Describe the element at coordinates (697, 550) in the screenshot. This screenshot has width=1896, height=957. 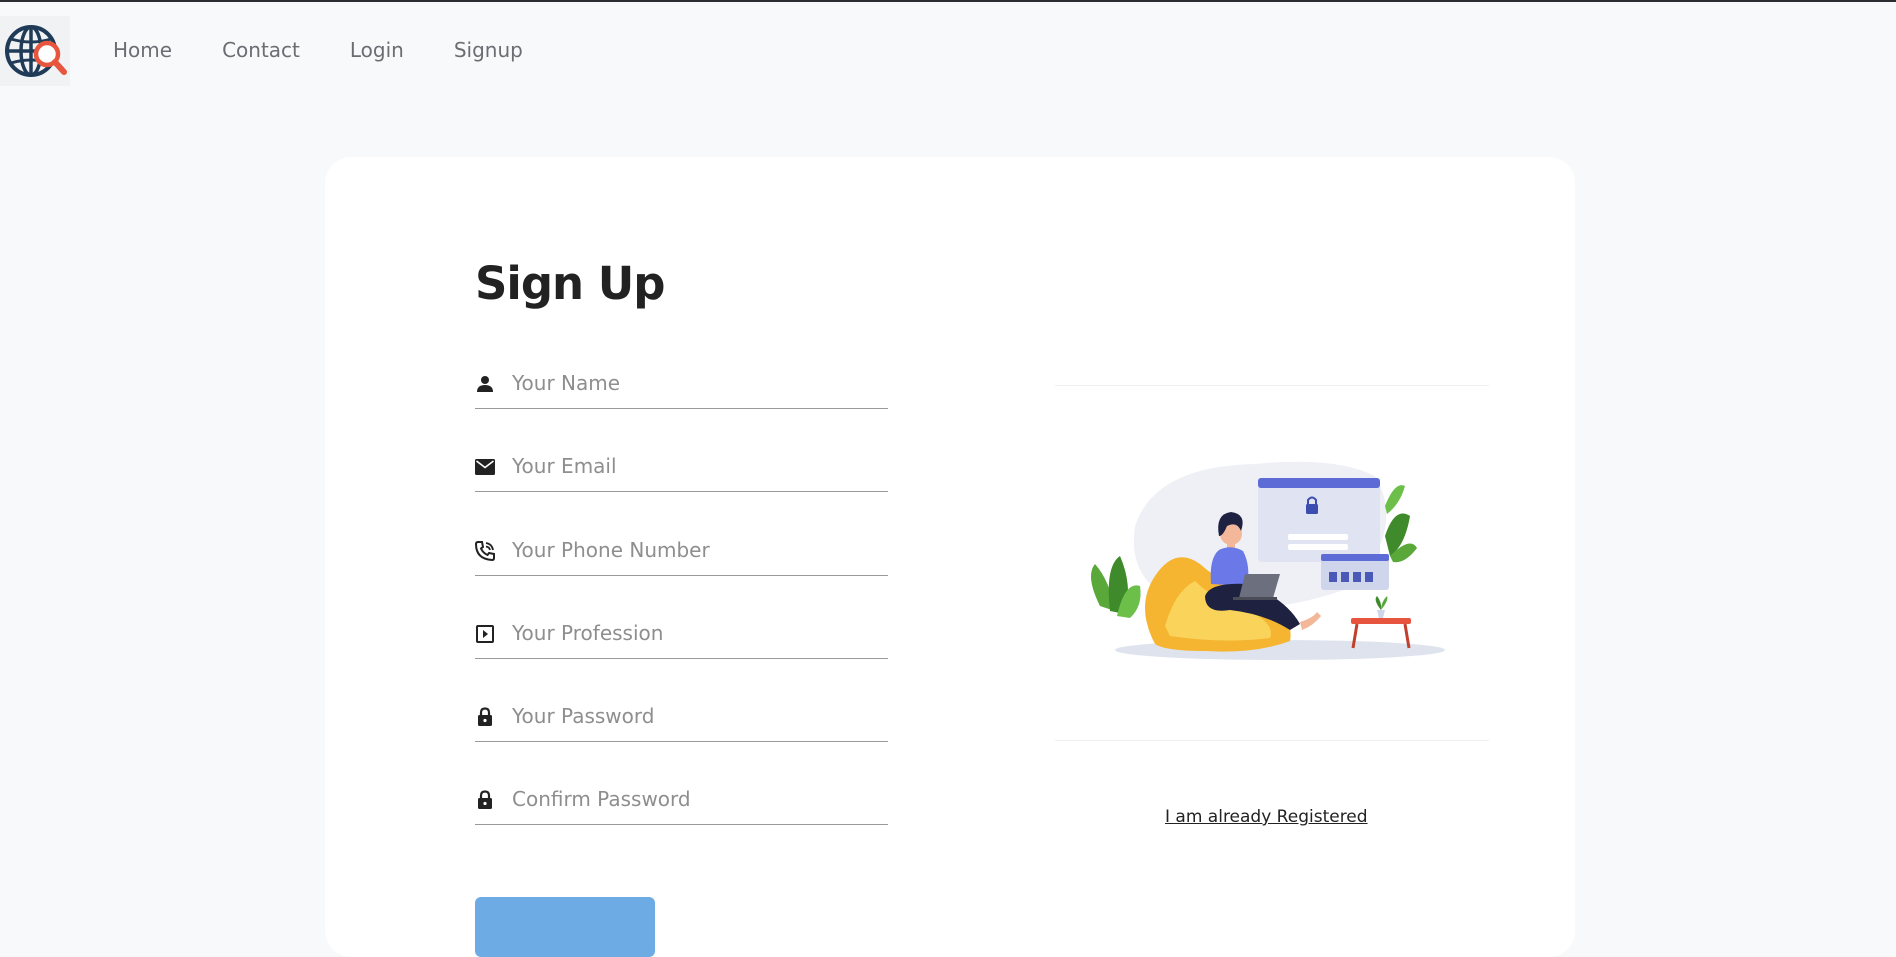
I see `phone-input` at that location.